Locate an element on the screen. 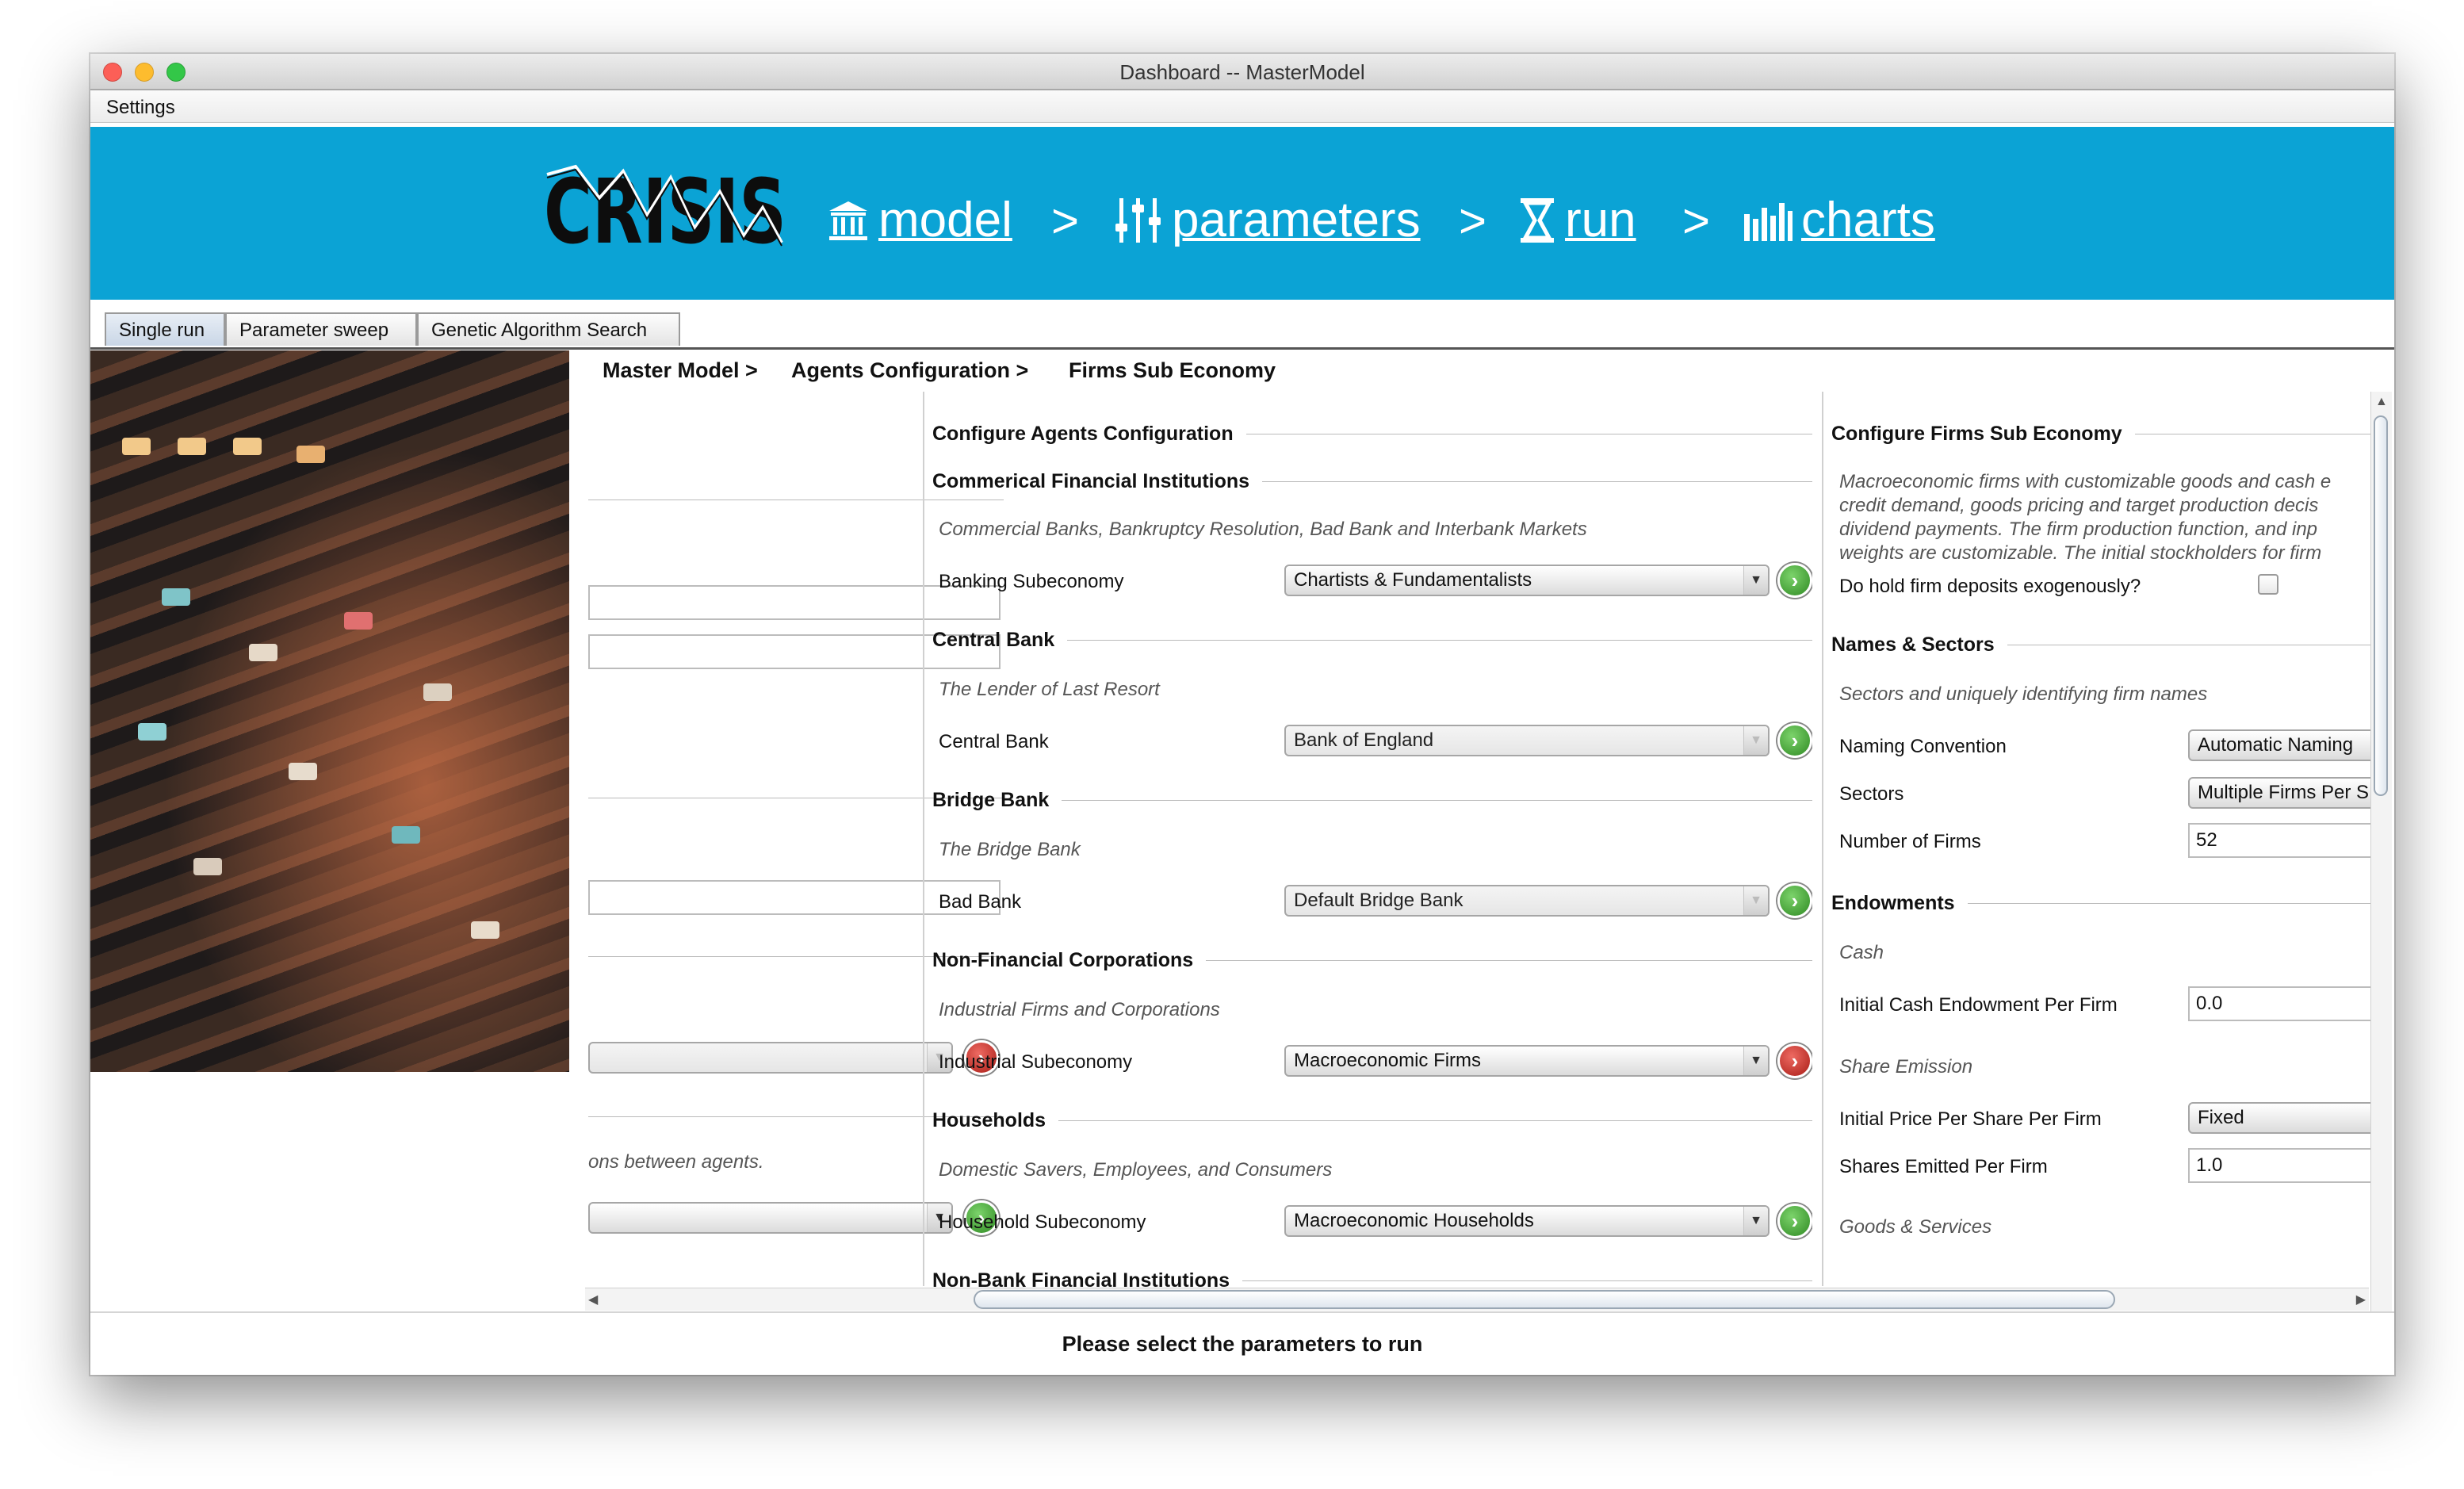 Image resolution: width=2464 pixels, height=1489 pixels. firms-sub-economy-title: Configure Firms Sub Economy is located at coordinates (2101, 433).